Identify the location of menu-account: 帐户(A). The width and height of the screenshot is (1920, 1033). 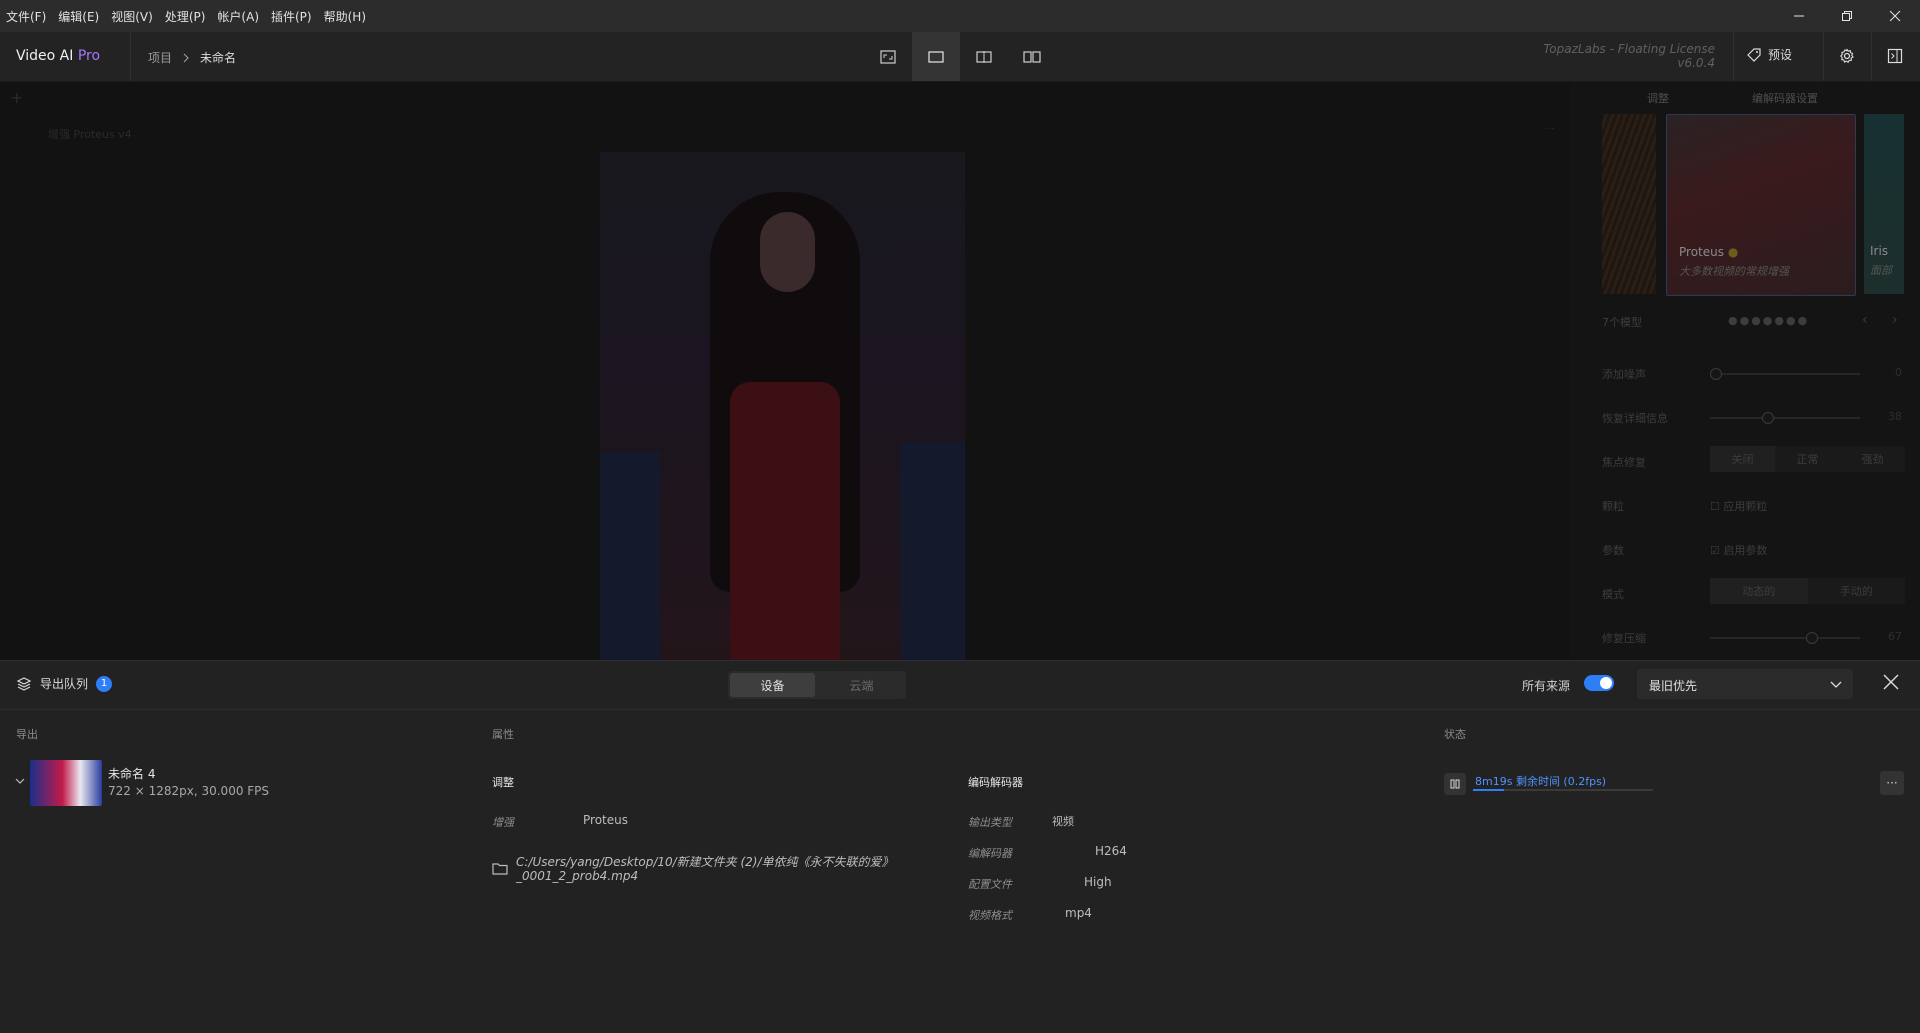
(238, 16).